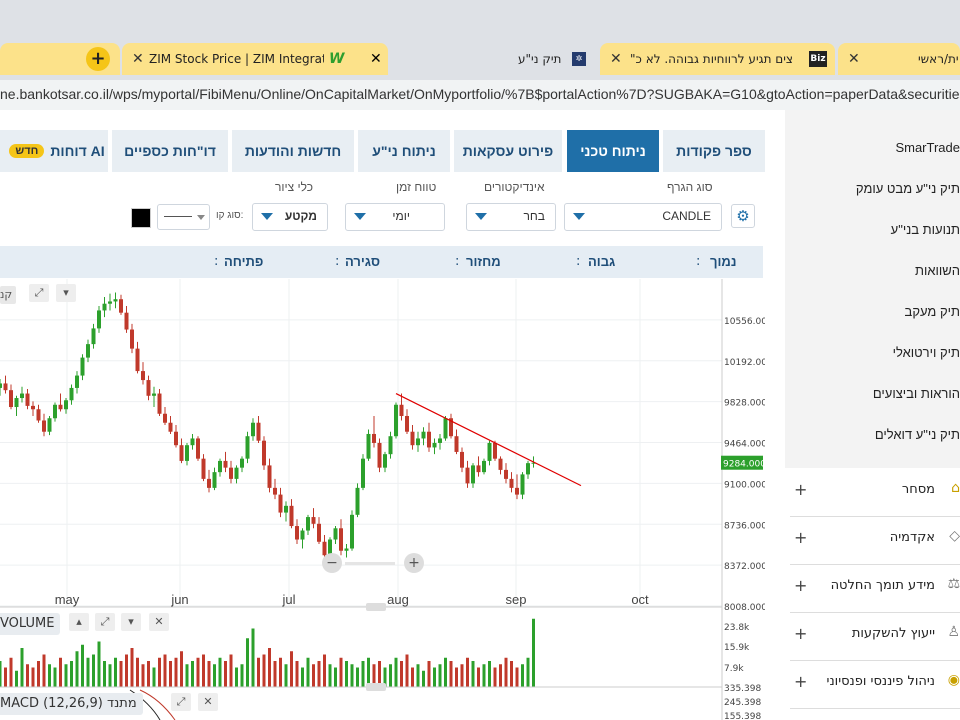 This screenshot has width=960, height=720. I want to click on chart-type-select: CANDLE, so click(643, 217).